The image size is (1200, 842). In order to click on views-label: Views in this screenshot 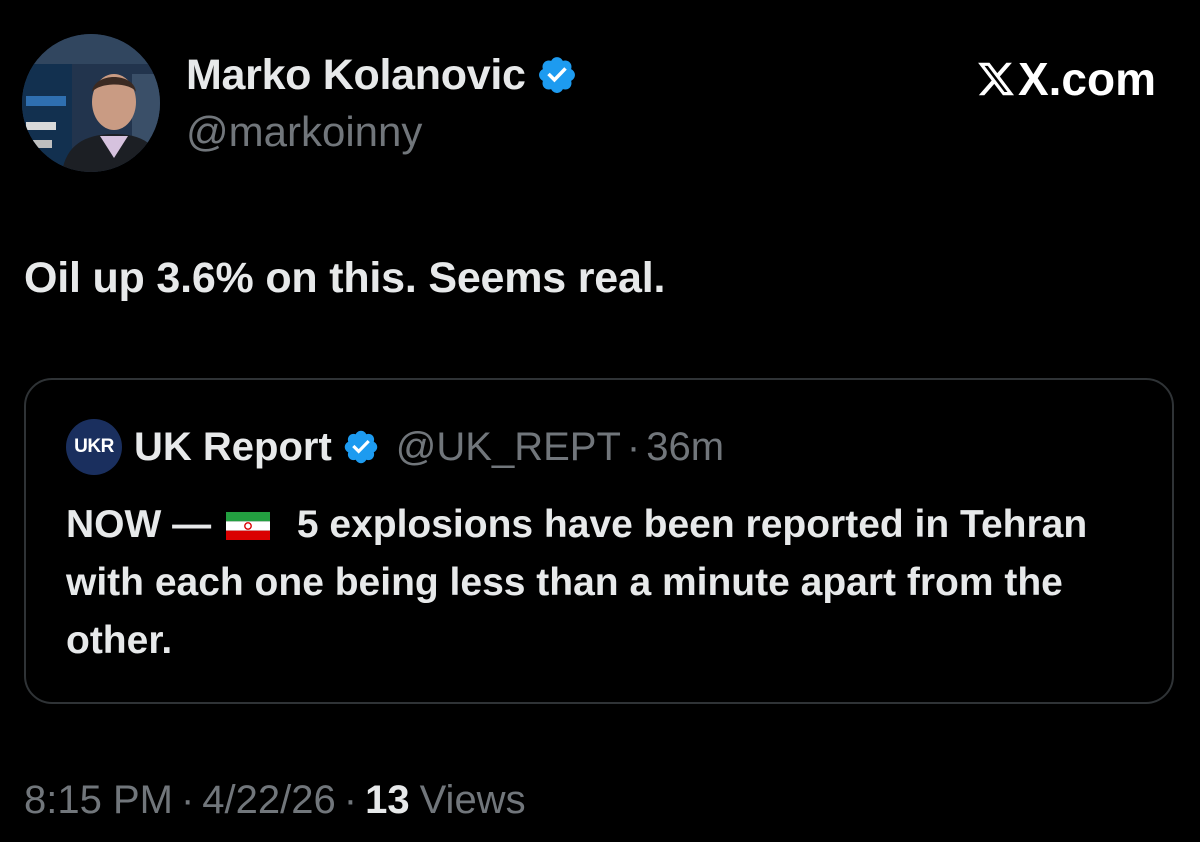, I will do `click(472, 799)`.